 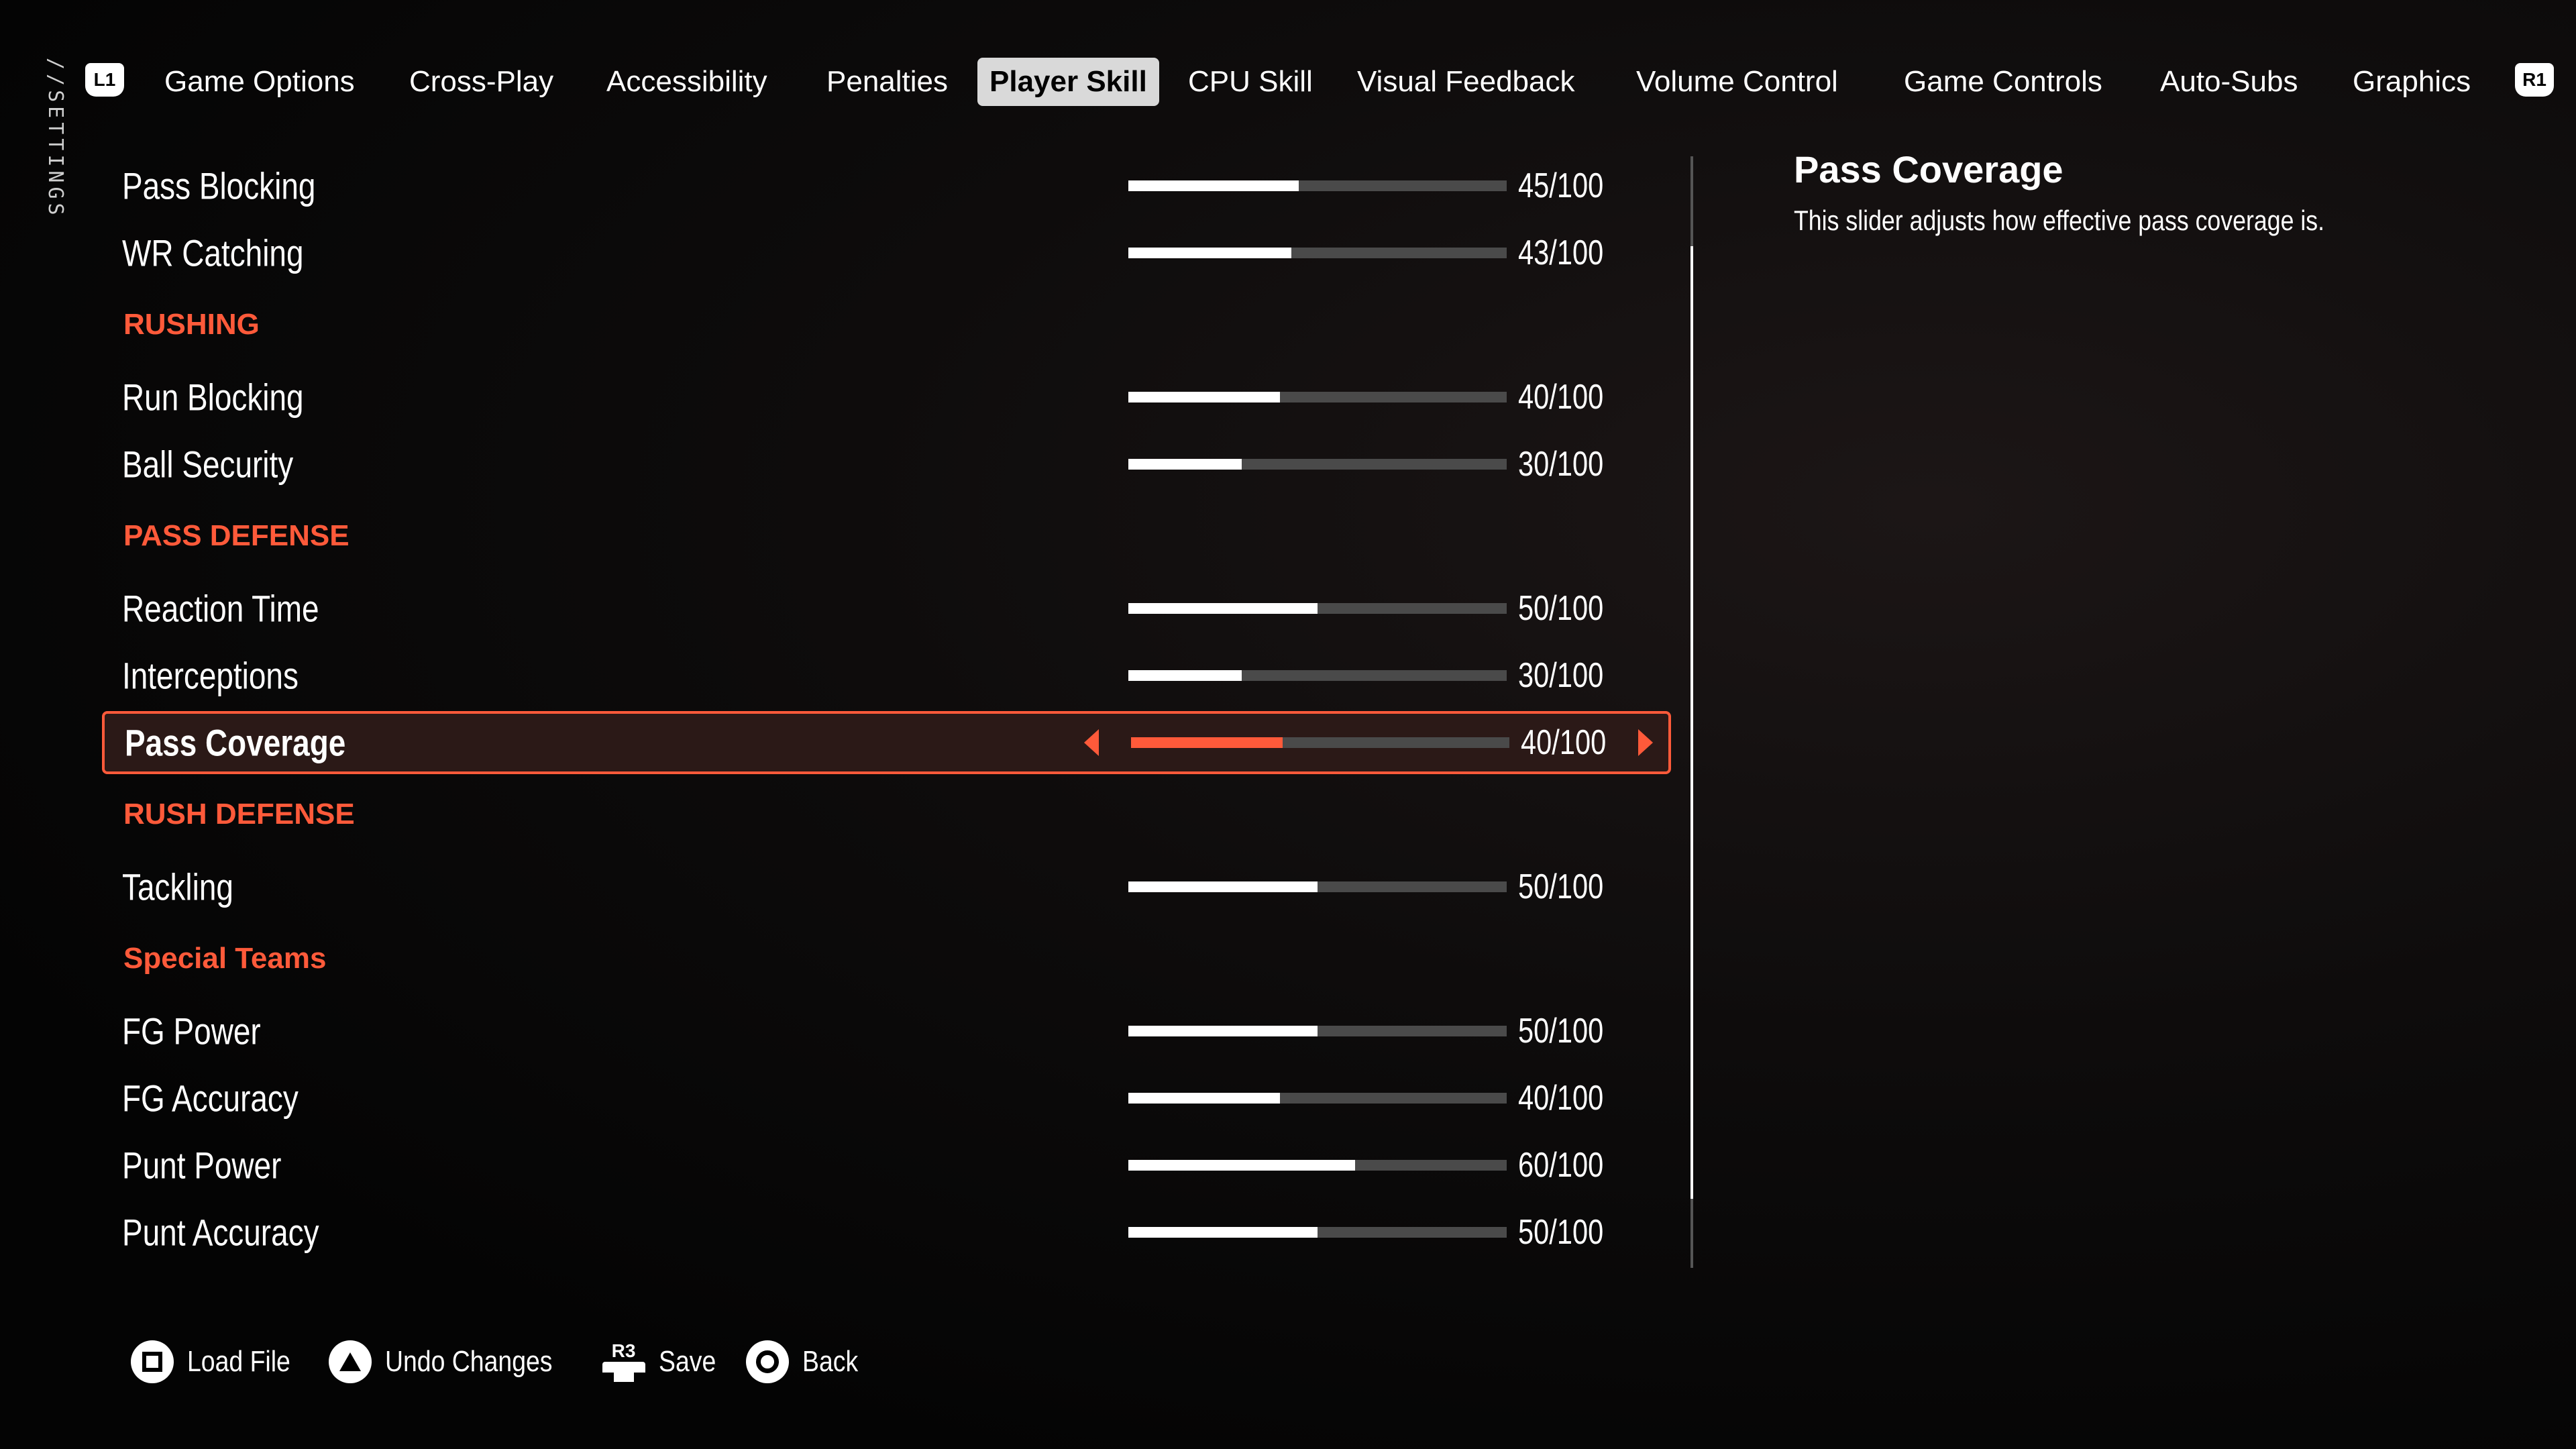 What do you see at coordinates (469, 1362) in the screenshot?
I see `undo-changes-label: Undo Changes` at bounding box center [469, 1362].